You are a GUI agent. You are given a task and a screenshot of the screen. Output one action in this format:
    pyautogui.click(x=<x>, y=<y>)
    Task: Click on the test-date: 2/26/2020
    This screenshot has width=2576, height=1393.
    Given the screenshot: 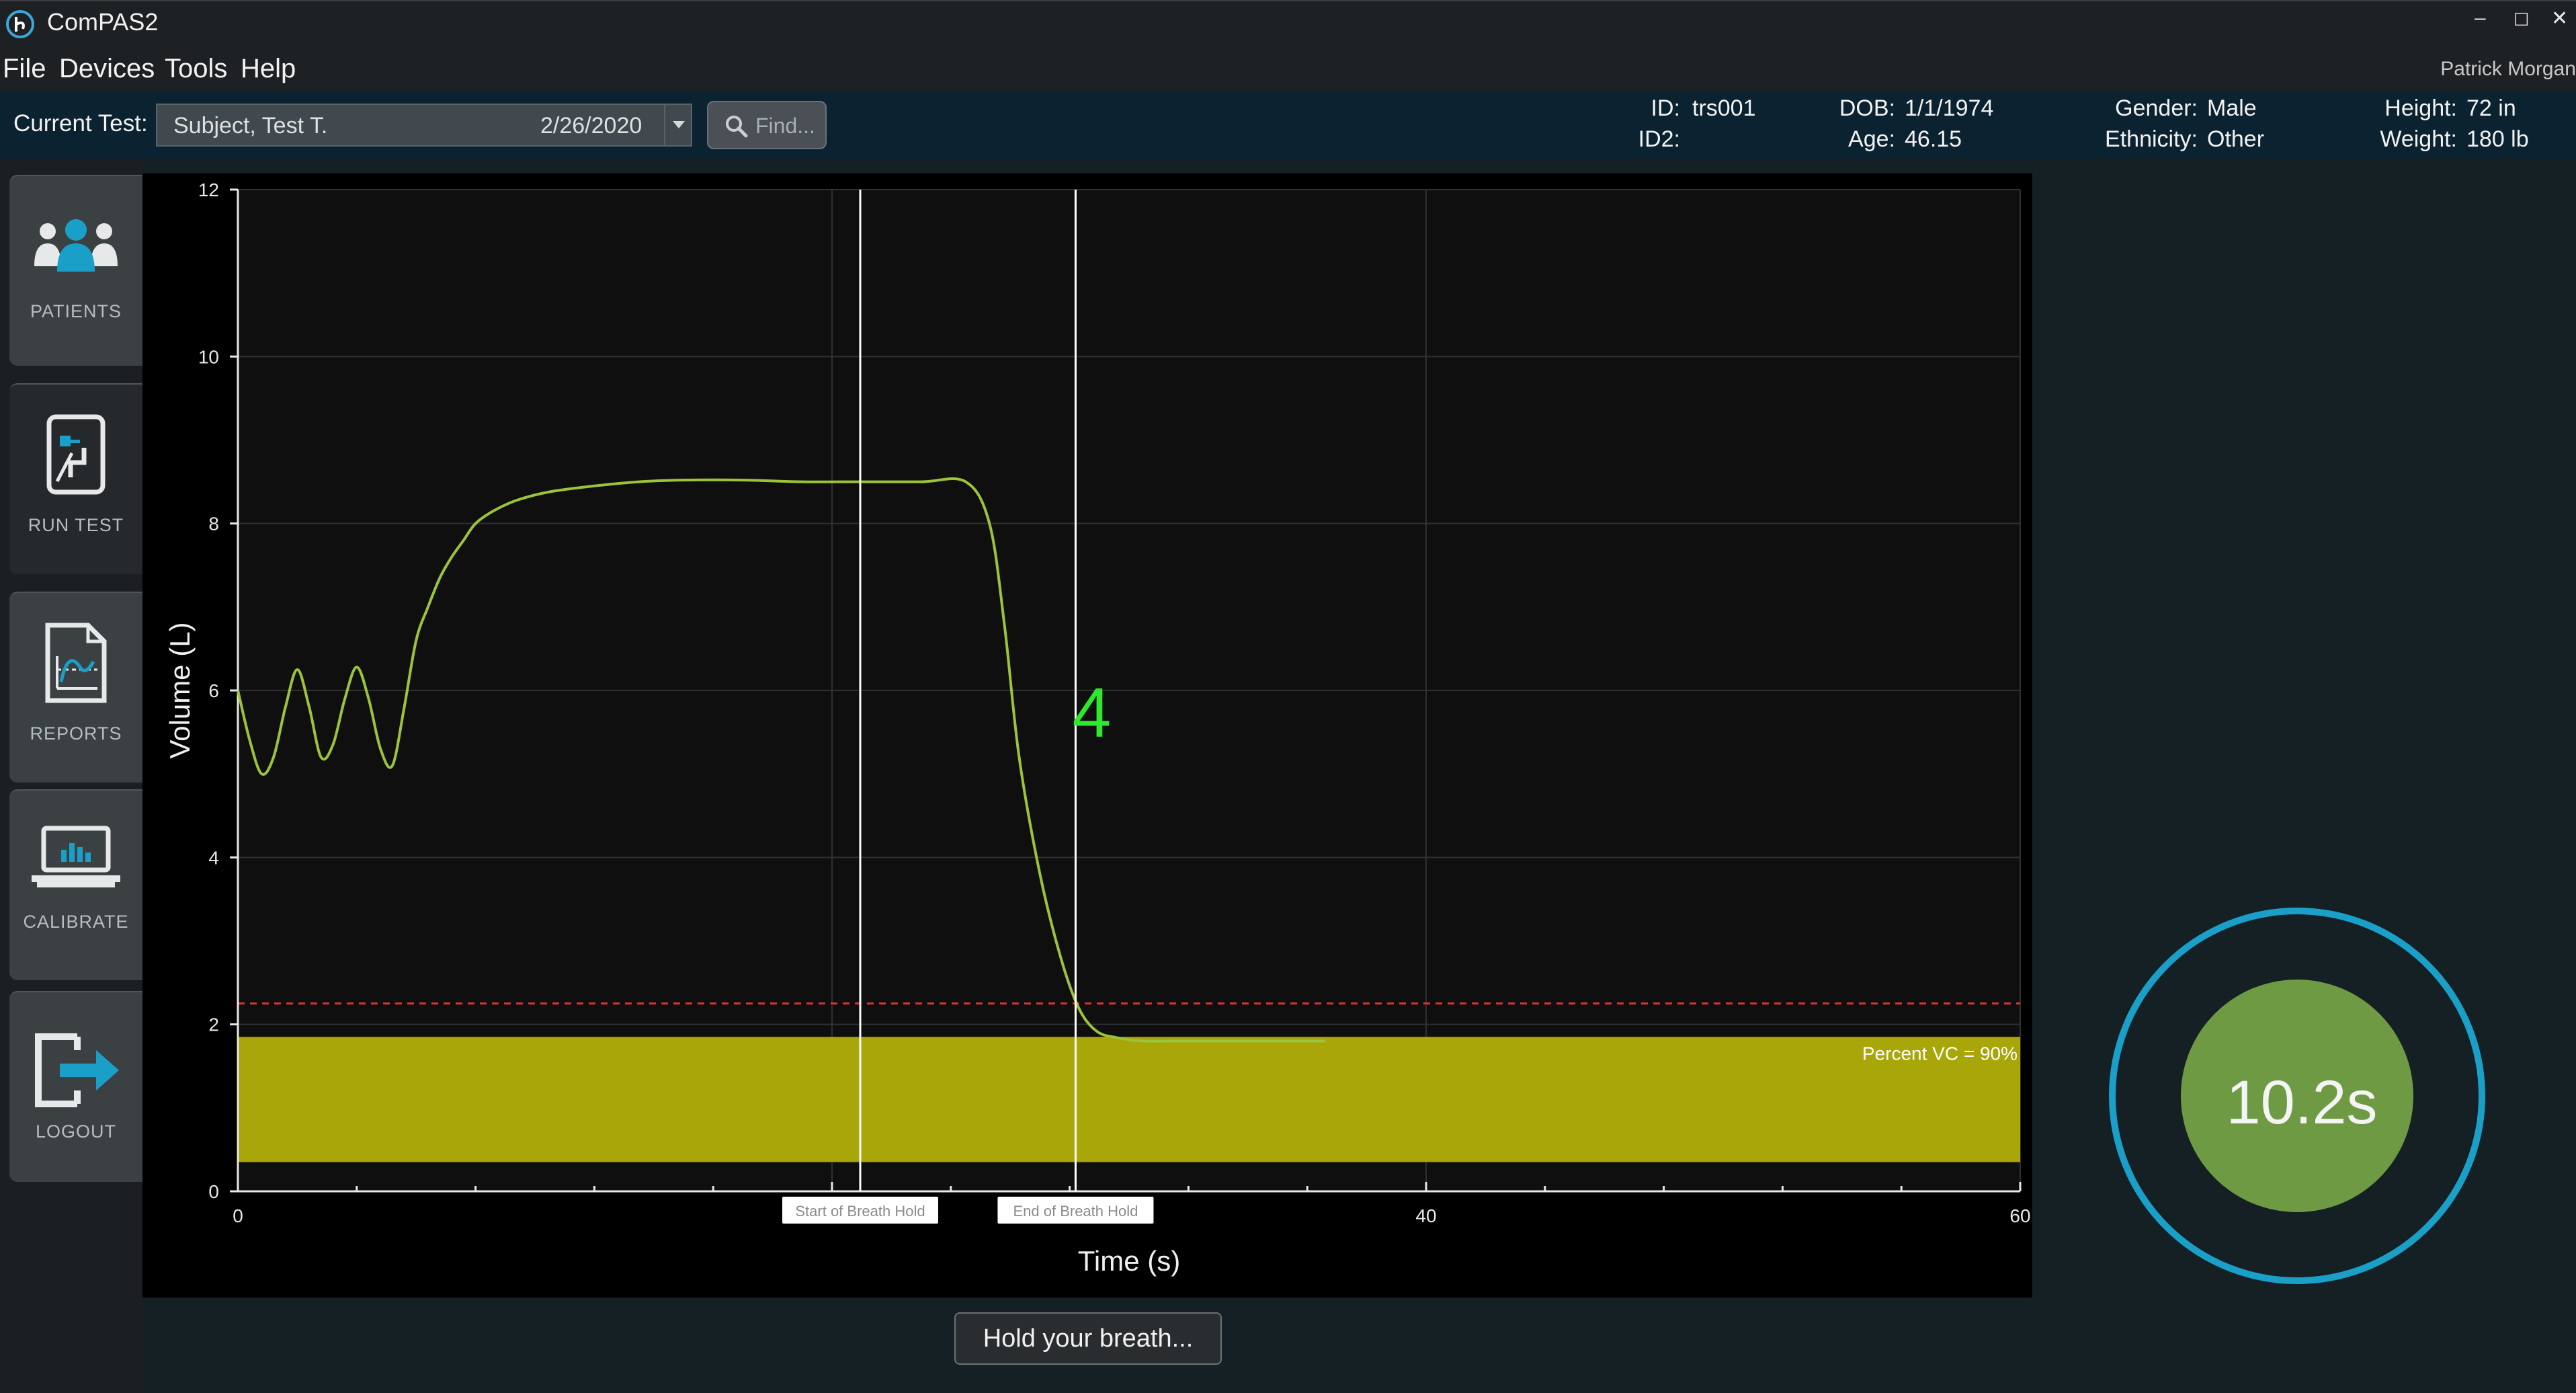 What is the action you would take?
    pyautogui.click(x=591, y=125)
    